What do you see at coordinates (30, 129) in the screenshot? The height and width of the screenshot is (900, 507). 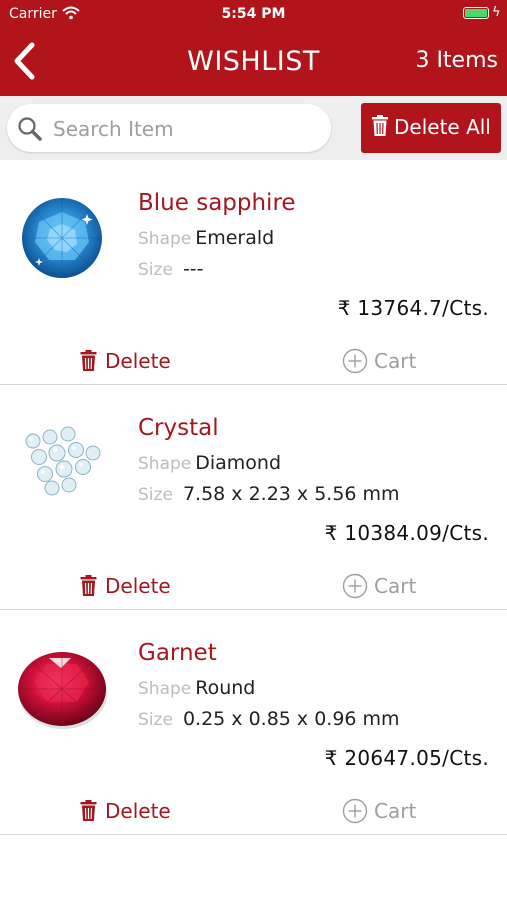 I see `search-icon` at bounding box center [30, 129].